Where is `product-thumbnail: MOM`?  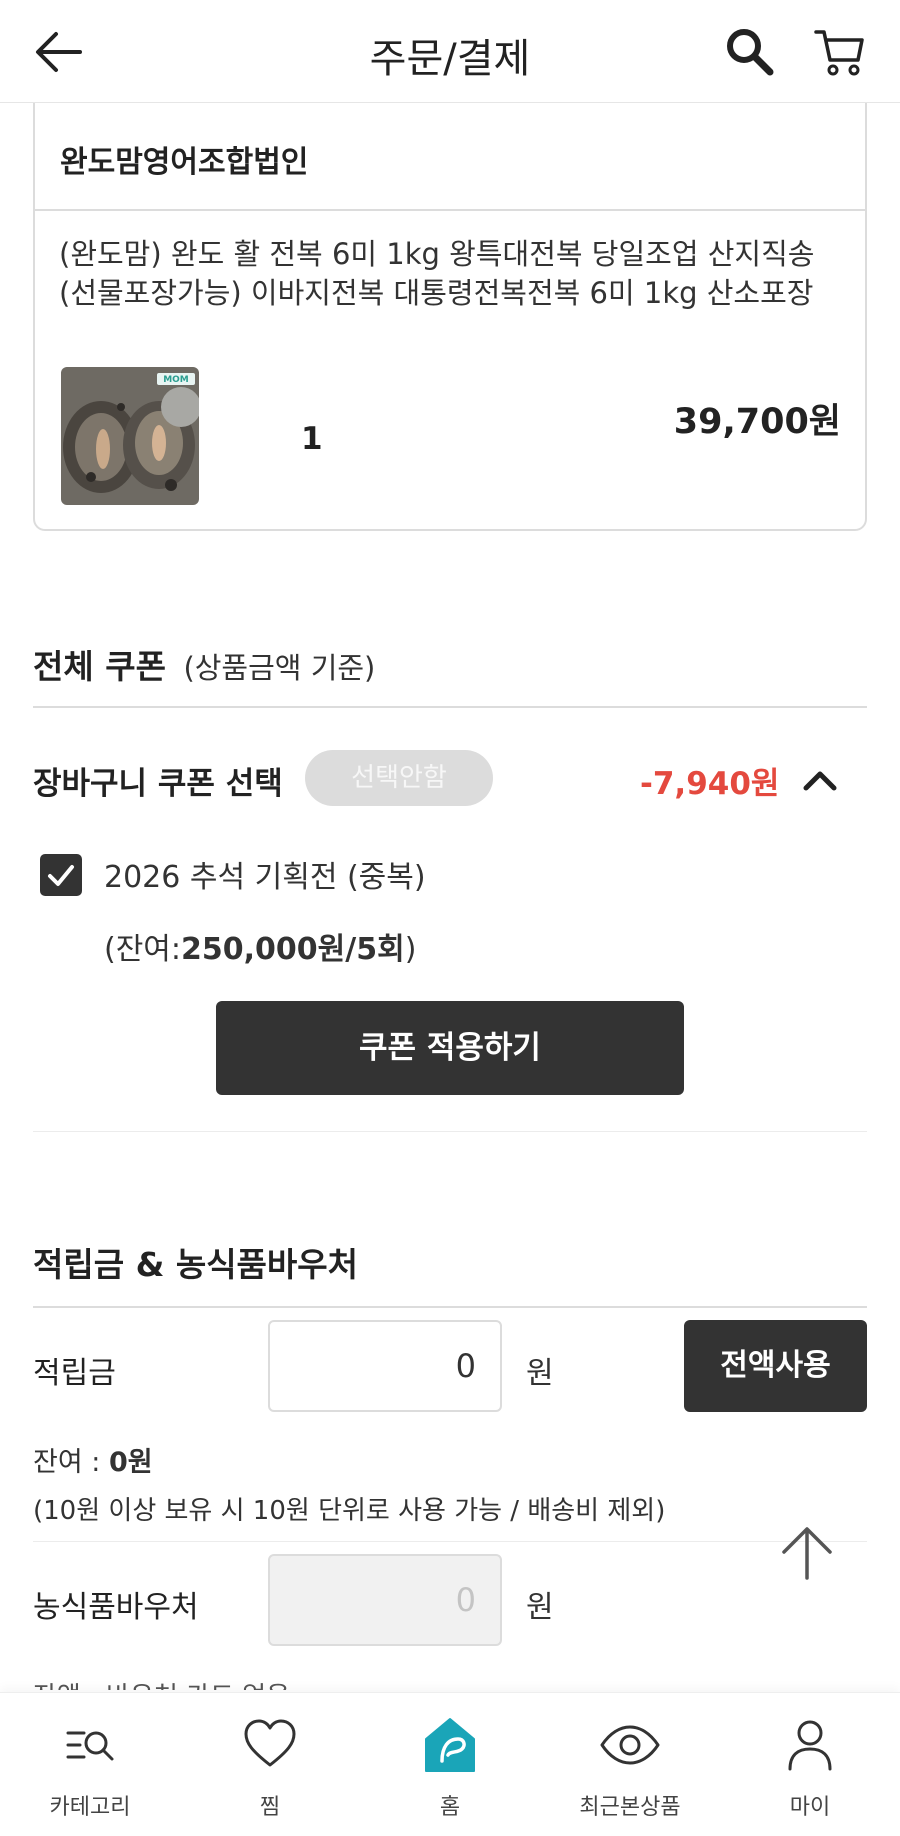
product-thumbnail: MOM is located at coordinates (130, 436).